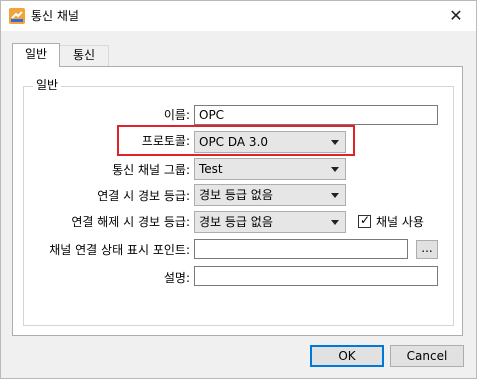 Image resolution: width=477 pixels, height=379 pixels. Describe the element at coordinates (316, 115) in the screenshot. I see `name-field: OPC` at that location.